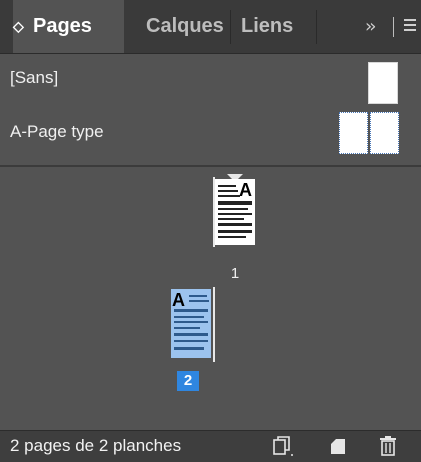  Describe the element at coordinates (210, 80) in the screenshot. I see `master-item-none: [Sans]` at that location.